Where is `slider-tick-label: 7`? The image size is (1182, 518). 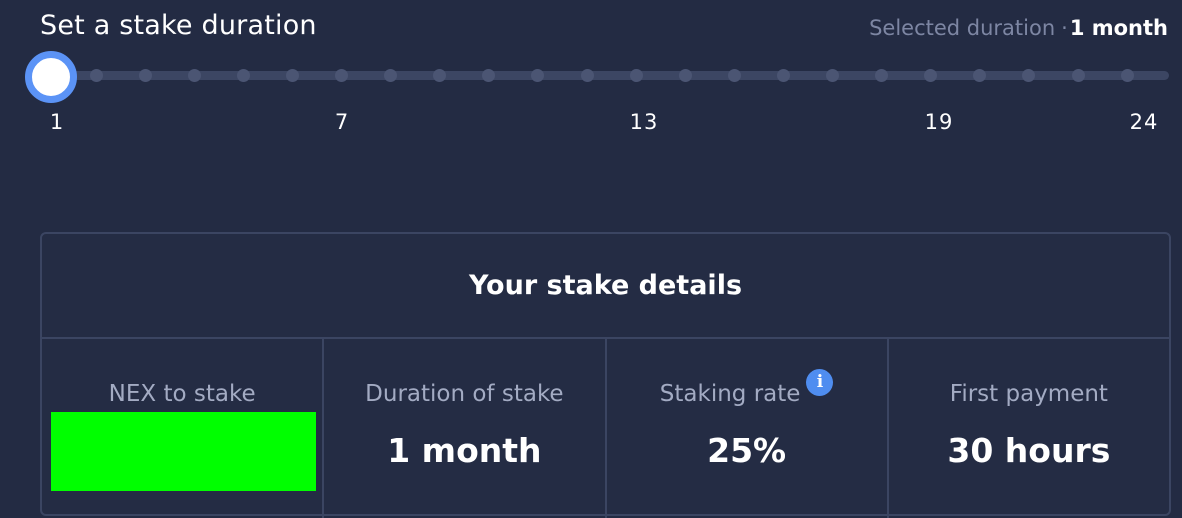 slider-tick-label: 7 is located at coordinates (342, 122).